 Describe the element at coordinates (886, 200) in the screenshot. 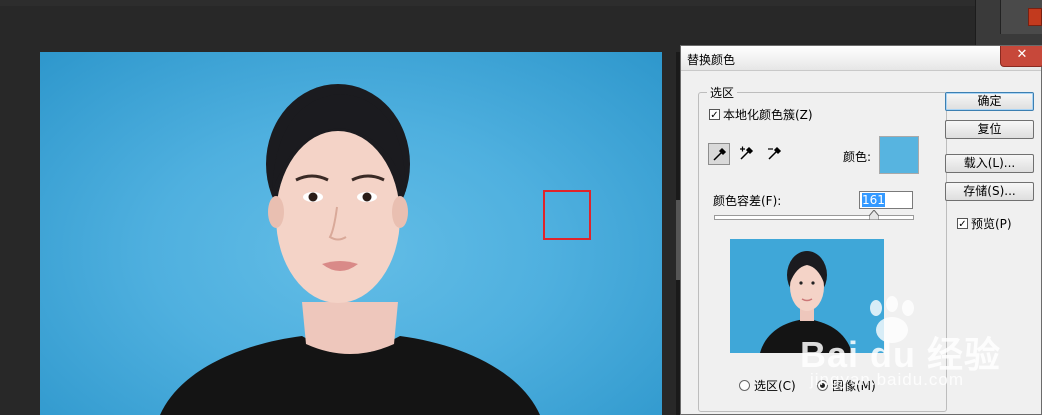

I see `fuzziness-input: 161` at that location.